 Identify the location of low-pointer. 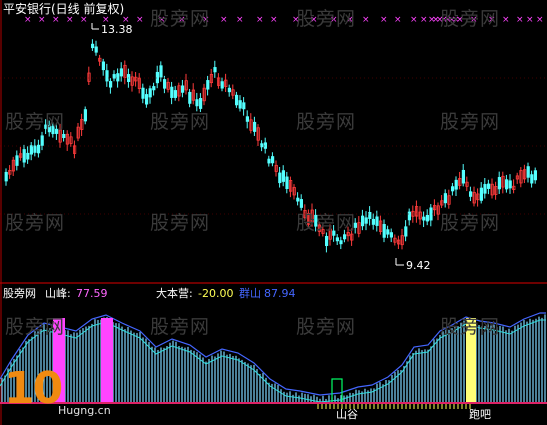
(399, 262).